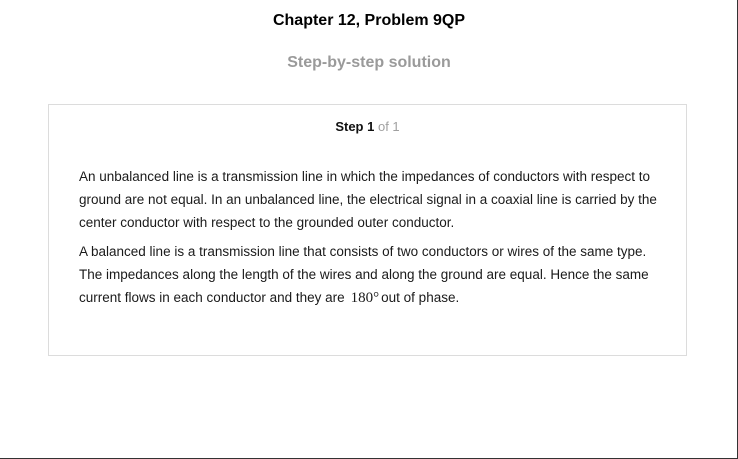 The height and width of the screenshot is (459, 738). What do you see at coordinates (388, 126) in the screenshot?
I see `step-count: of 1` at bounding box center [388, 126].